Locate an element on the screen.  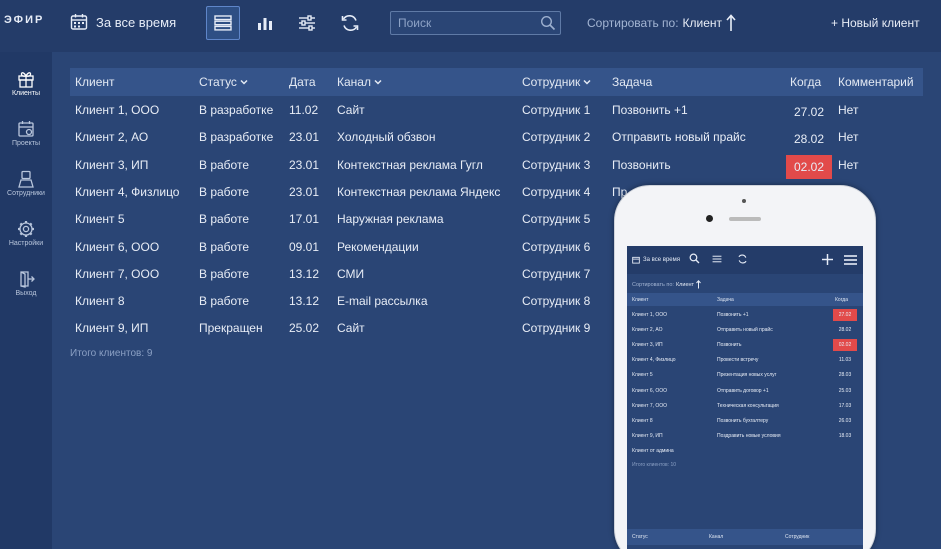
list-view-button is located at coordinates (223, 23).